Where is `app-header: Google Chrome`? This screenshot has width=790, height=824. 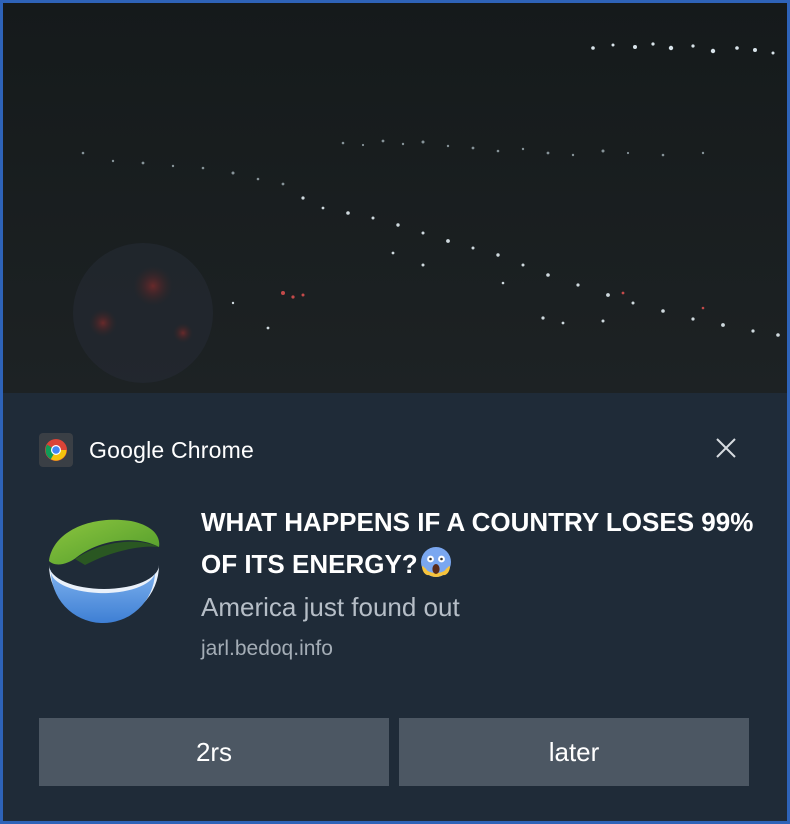 app-header: Google Chrome is located at coordinates (146, 450).